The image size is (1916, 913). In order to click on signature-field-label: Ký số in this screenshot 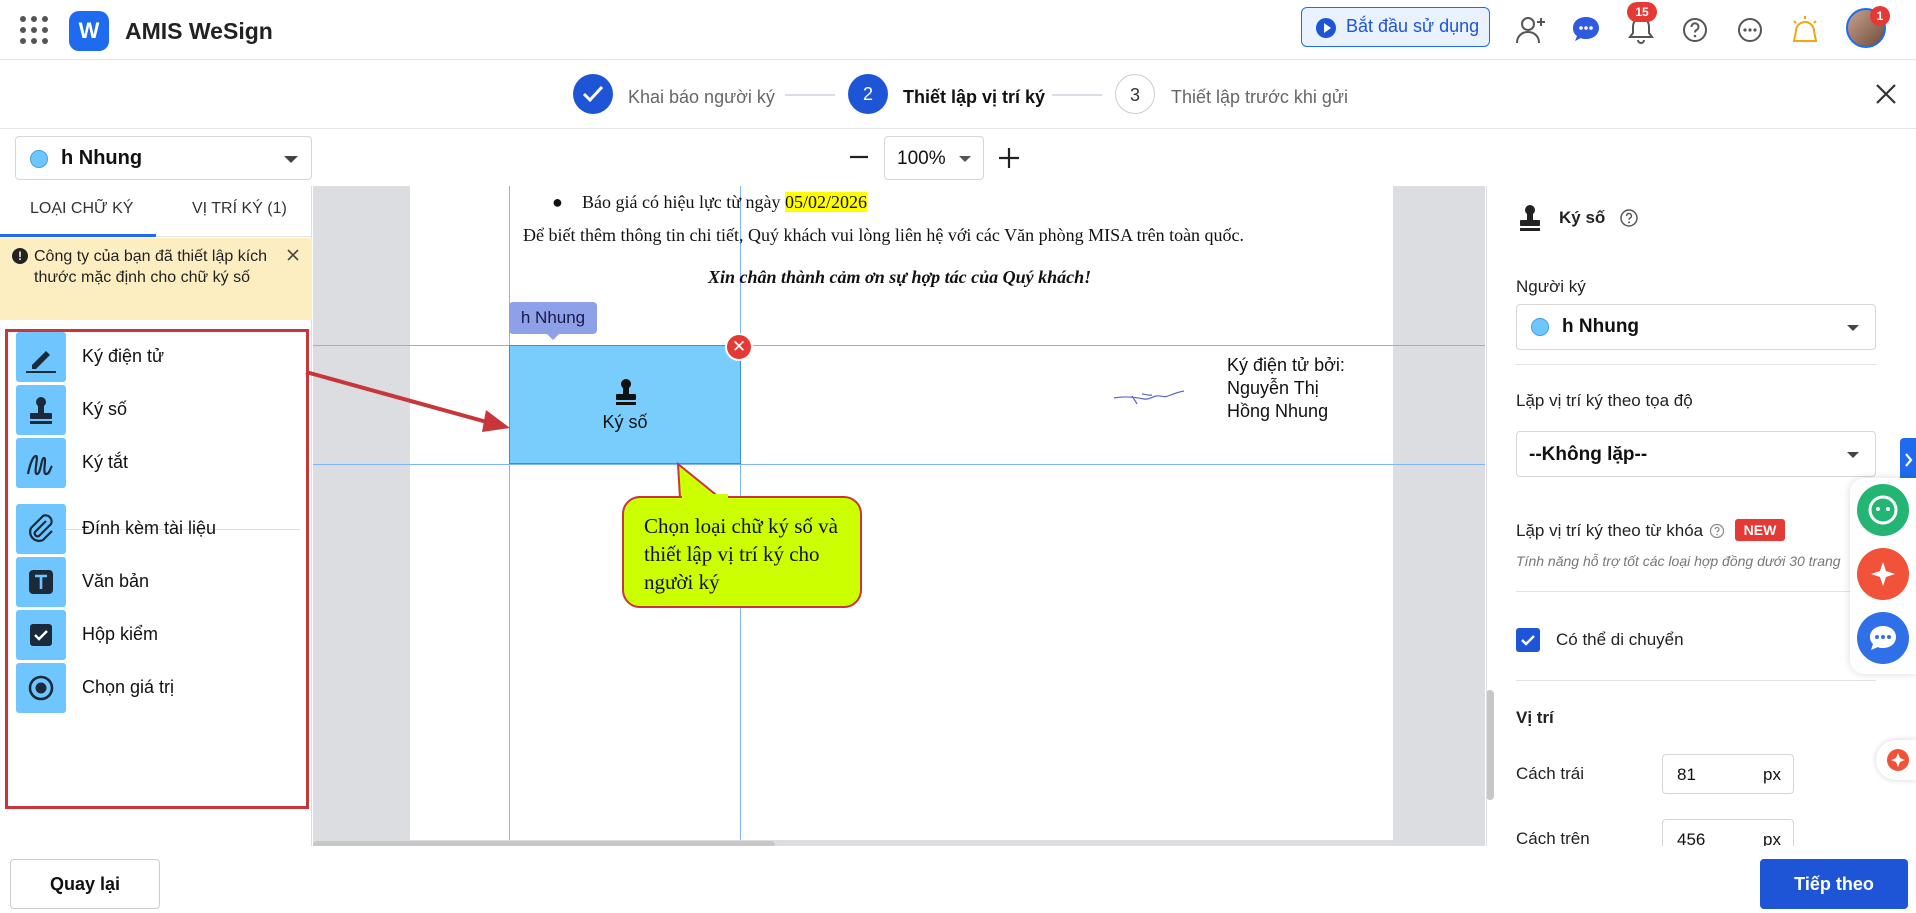, I will do `click(625, 422)`.